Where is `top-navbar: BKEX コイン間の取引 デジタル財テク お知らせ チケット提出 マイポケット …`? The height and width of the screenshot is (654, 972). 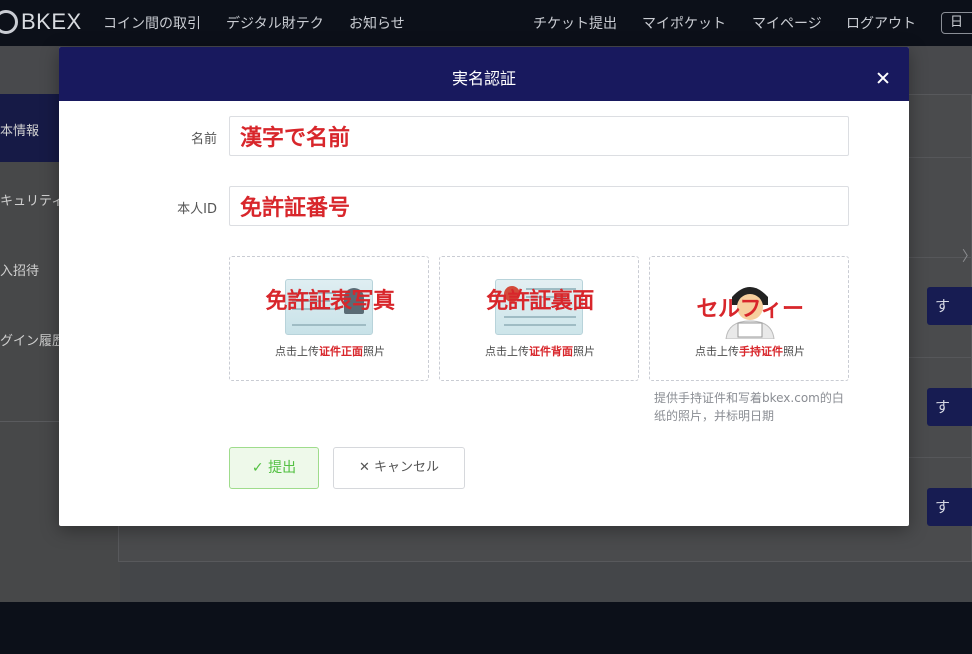 top-navbar: BKEX コイン間の取引 デジタル財テク お知らせ チケット提出 マイポケット … is located at coordinates (486, 23).